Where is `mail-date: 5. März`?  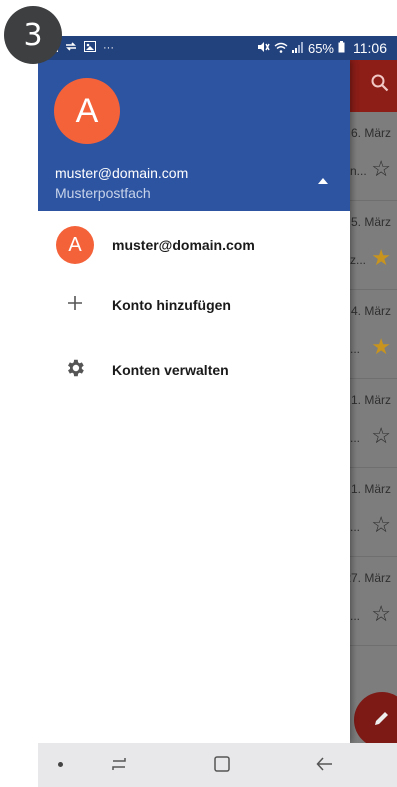
mail-date: 5. März is located at coordinates (370, 222).